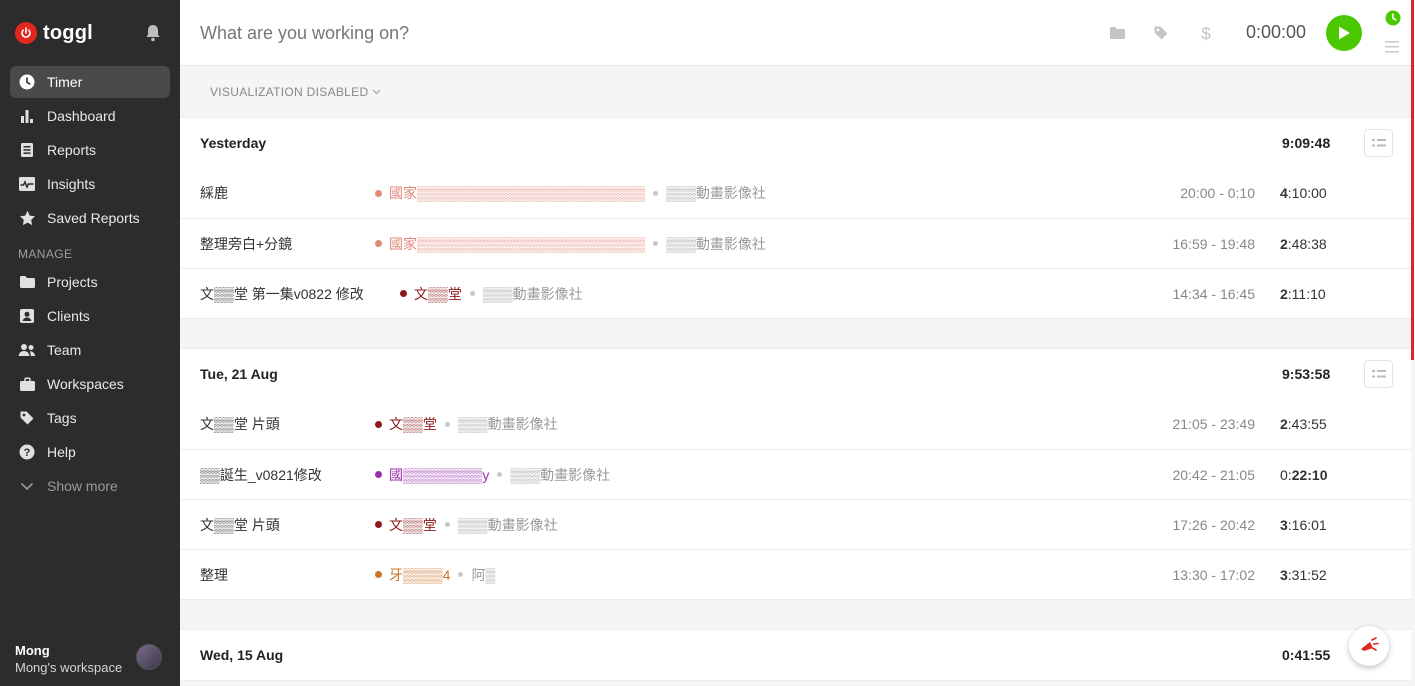  Describe the element at coordinates (1307, 575) in the screenshot. I see `duration-rest: :31:52` at that location.